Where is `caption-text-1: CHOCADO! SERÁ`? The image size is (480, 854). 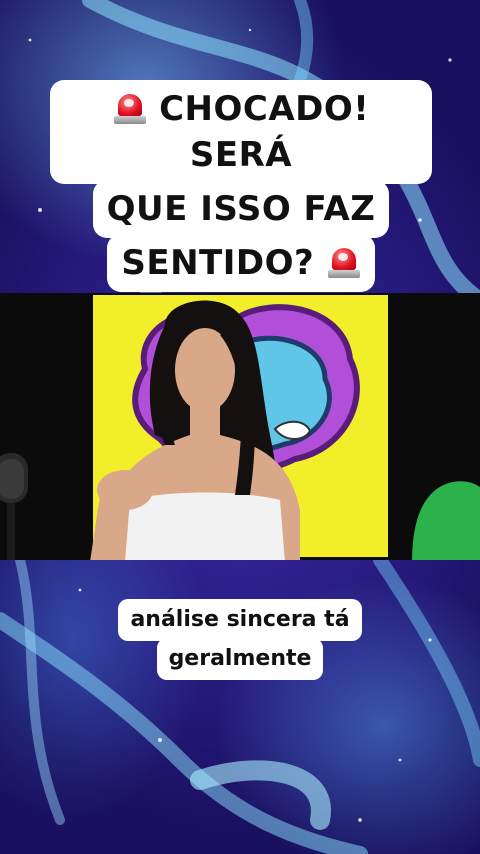
caption-text-1: CHOCADO! SERÁ is located at coordinates (264, 132).